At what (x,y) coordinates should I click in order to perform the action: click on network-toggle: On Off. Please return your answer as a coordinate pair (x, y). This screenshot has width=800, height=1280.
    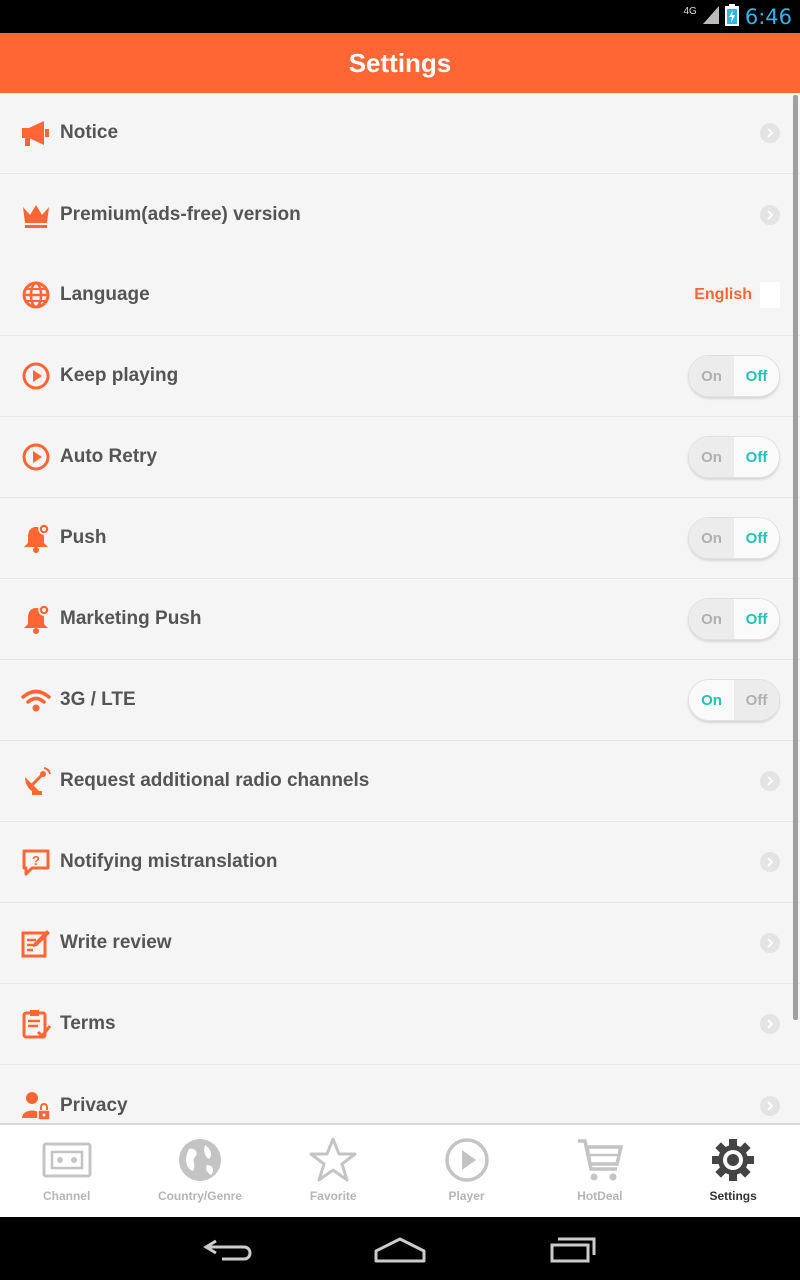
    Looking at the image, I should click on (734, 700).